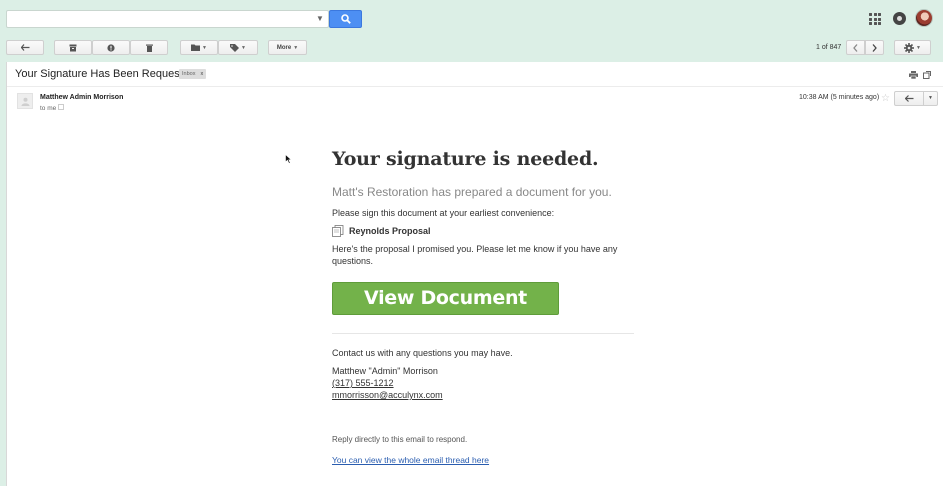 This screenshot has height=486, width=943. Describe the element at coordinates (471, 18) in the screenshot. I see `top-bar: ▼` at that location.